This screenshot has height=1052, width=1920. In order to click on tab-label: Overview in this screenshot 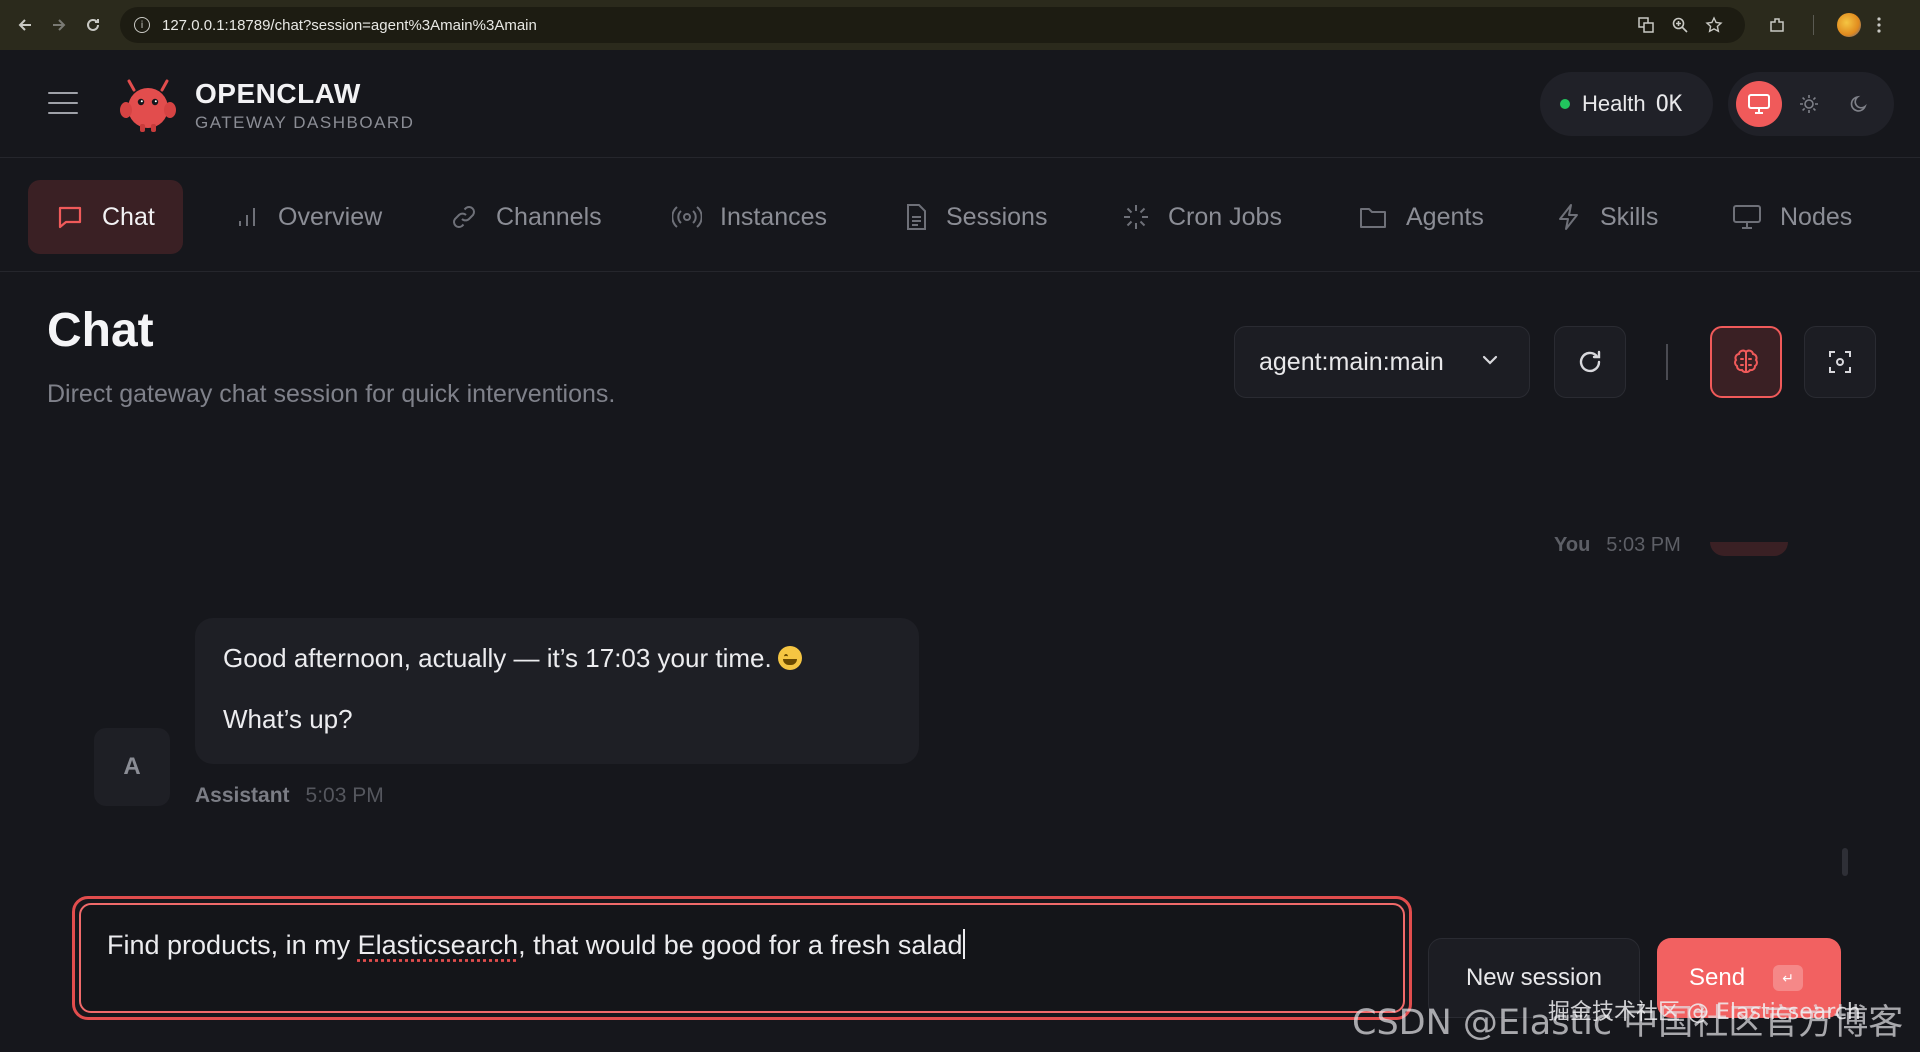, I will do `click(330, 216)`.